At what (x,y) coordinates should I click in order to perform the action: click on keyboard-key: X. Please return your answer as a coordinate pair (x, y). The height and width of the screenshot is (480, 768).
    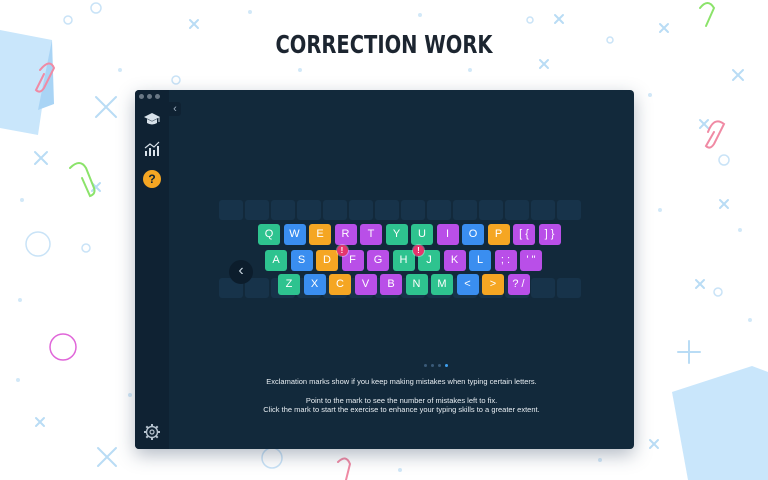
    Looking at the image, I should click on (314, 284).